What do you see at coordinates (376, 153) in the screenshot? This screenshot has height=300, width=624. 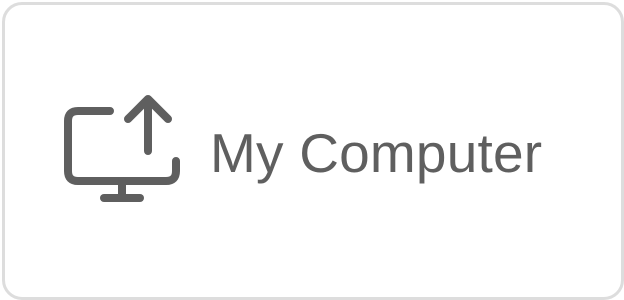 I see `tile-label: My Computer` at bounding box center [376, 153].